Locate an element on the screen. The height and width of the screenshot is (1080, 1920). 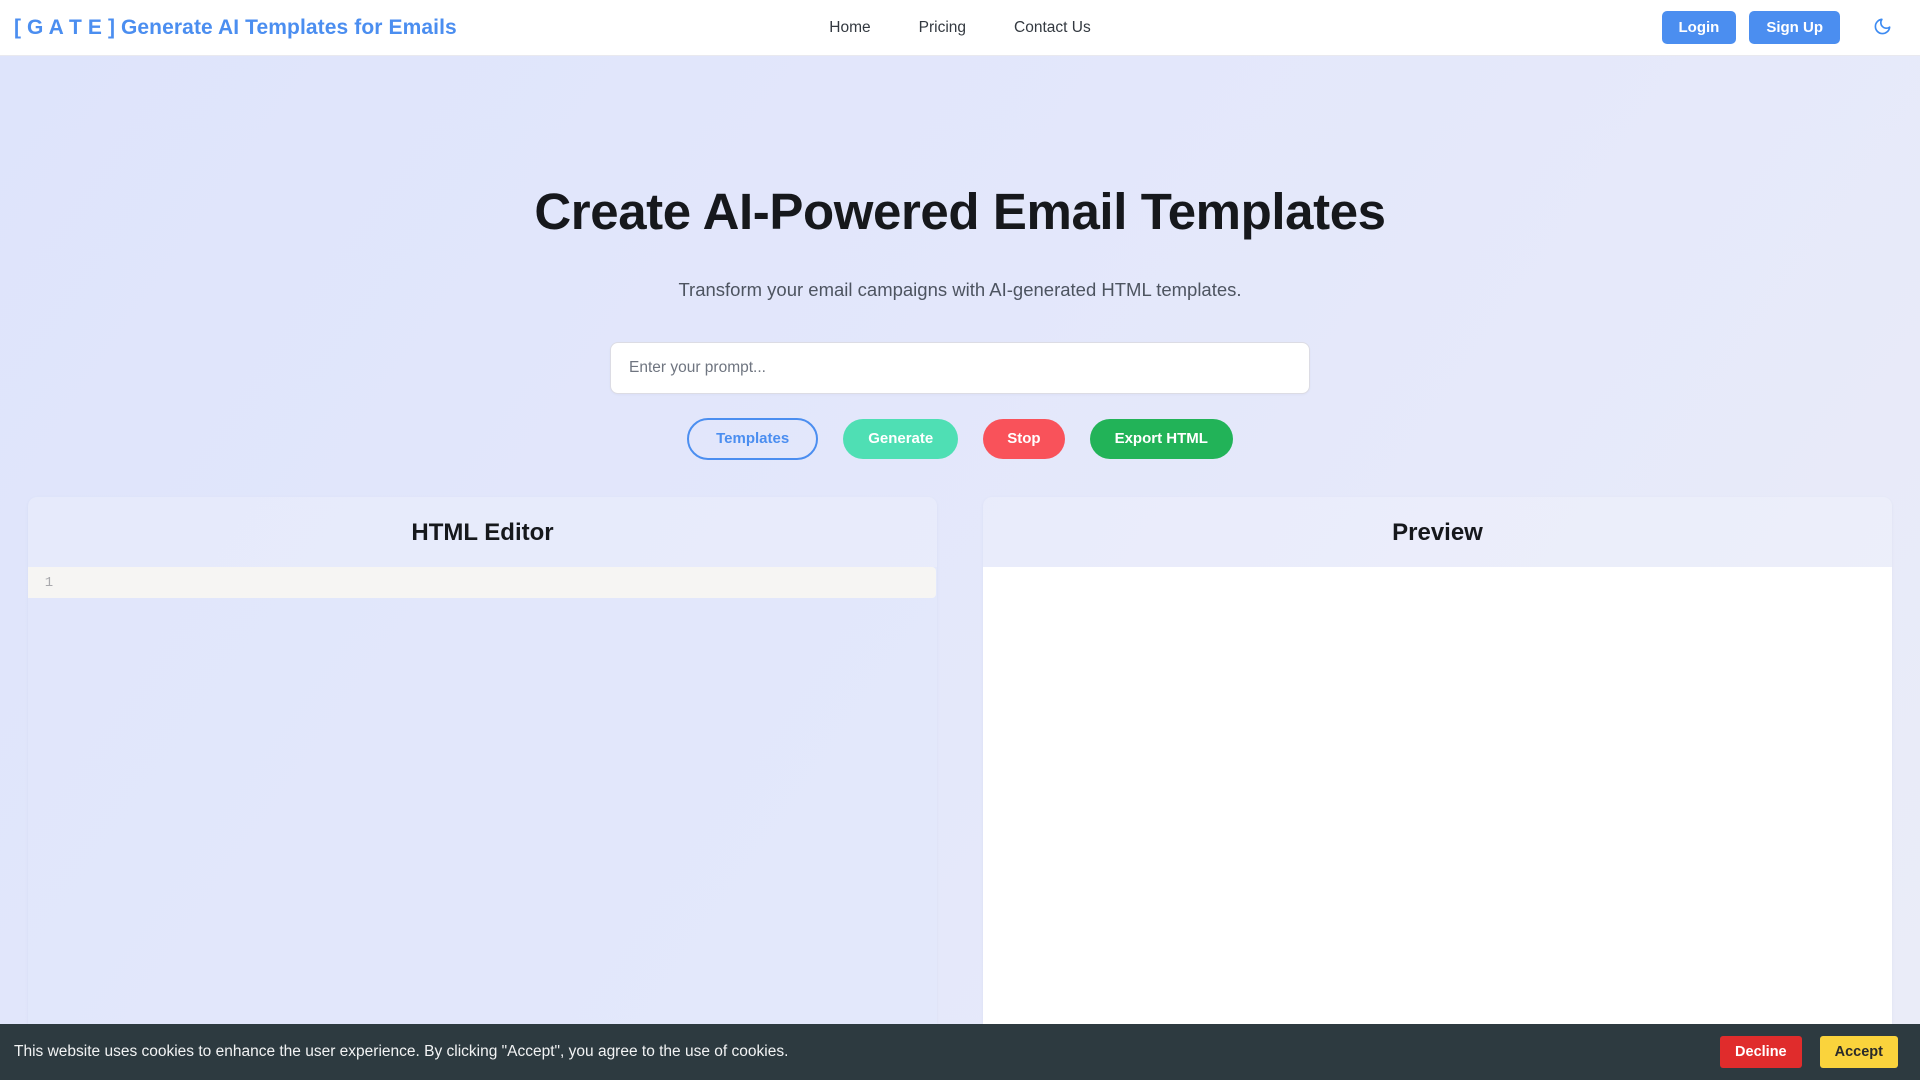
navbar-right-group: Login Sign Up is located at coordinates (1784, 27).